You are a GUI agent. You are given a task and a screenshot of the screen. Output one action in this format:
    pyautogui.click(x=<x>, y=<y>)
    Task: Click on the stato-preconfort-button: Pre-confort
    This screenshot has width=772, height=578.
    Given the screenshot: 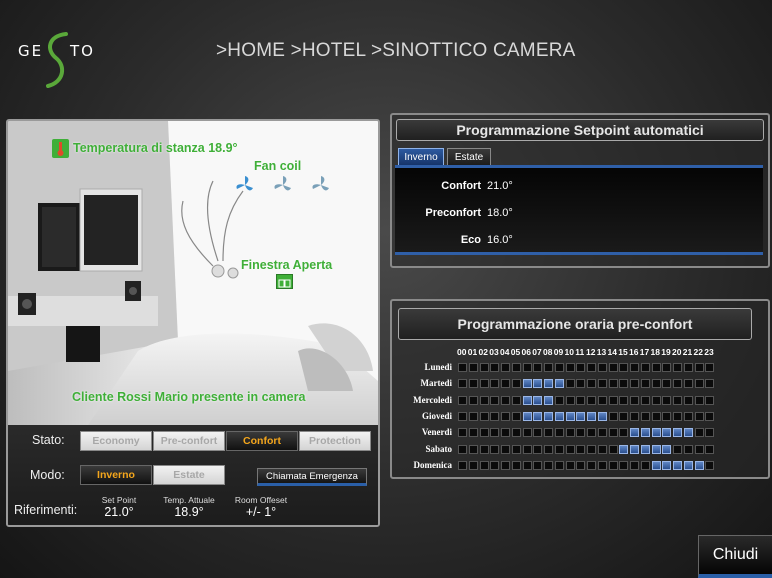 What is the action you would take?
    pyautogui.click(x=189, y=441)
    